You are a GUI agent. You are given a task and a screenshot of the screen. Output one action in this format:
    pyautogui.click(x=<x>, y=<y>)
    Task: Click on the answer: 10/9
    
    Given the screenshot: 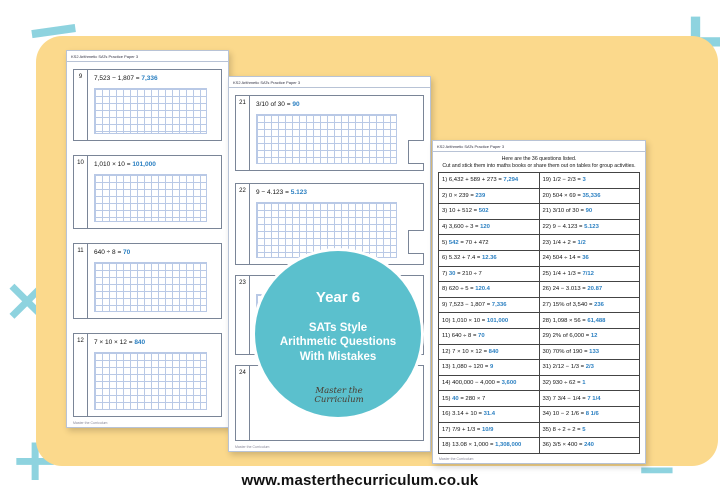 What is the action you would take?
    pyautogui.click(x=487, y=429)
    